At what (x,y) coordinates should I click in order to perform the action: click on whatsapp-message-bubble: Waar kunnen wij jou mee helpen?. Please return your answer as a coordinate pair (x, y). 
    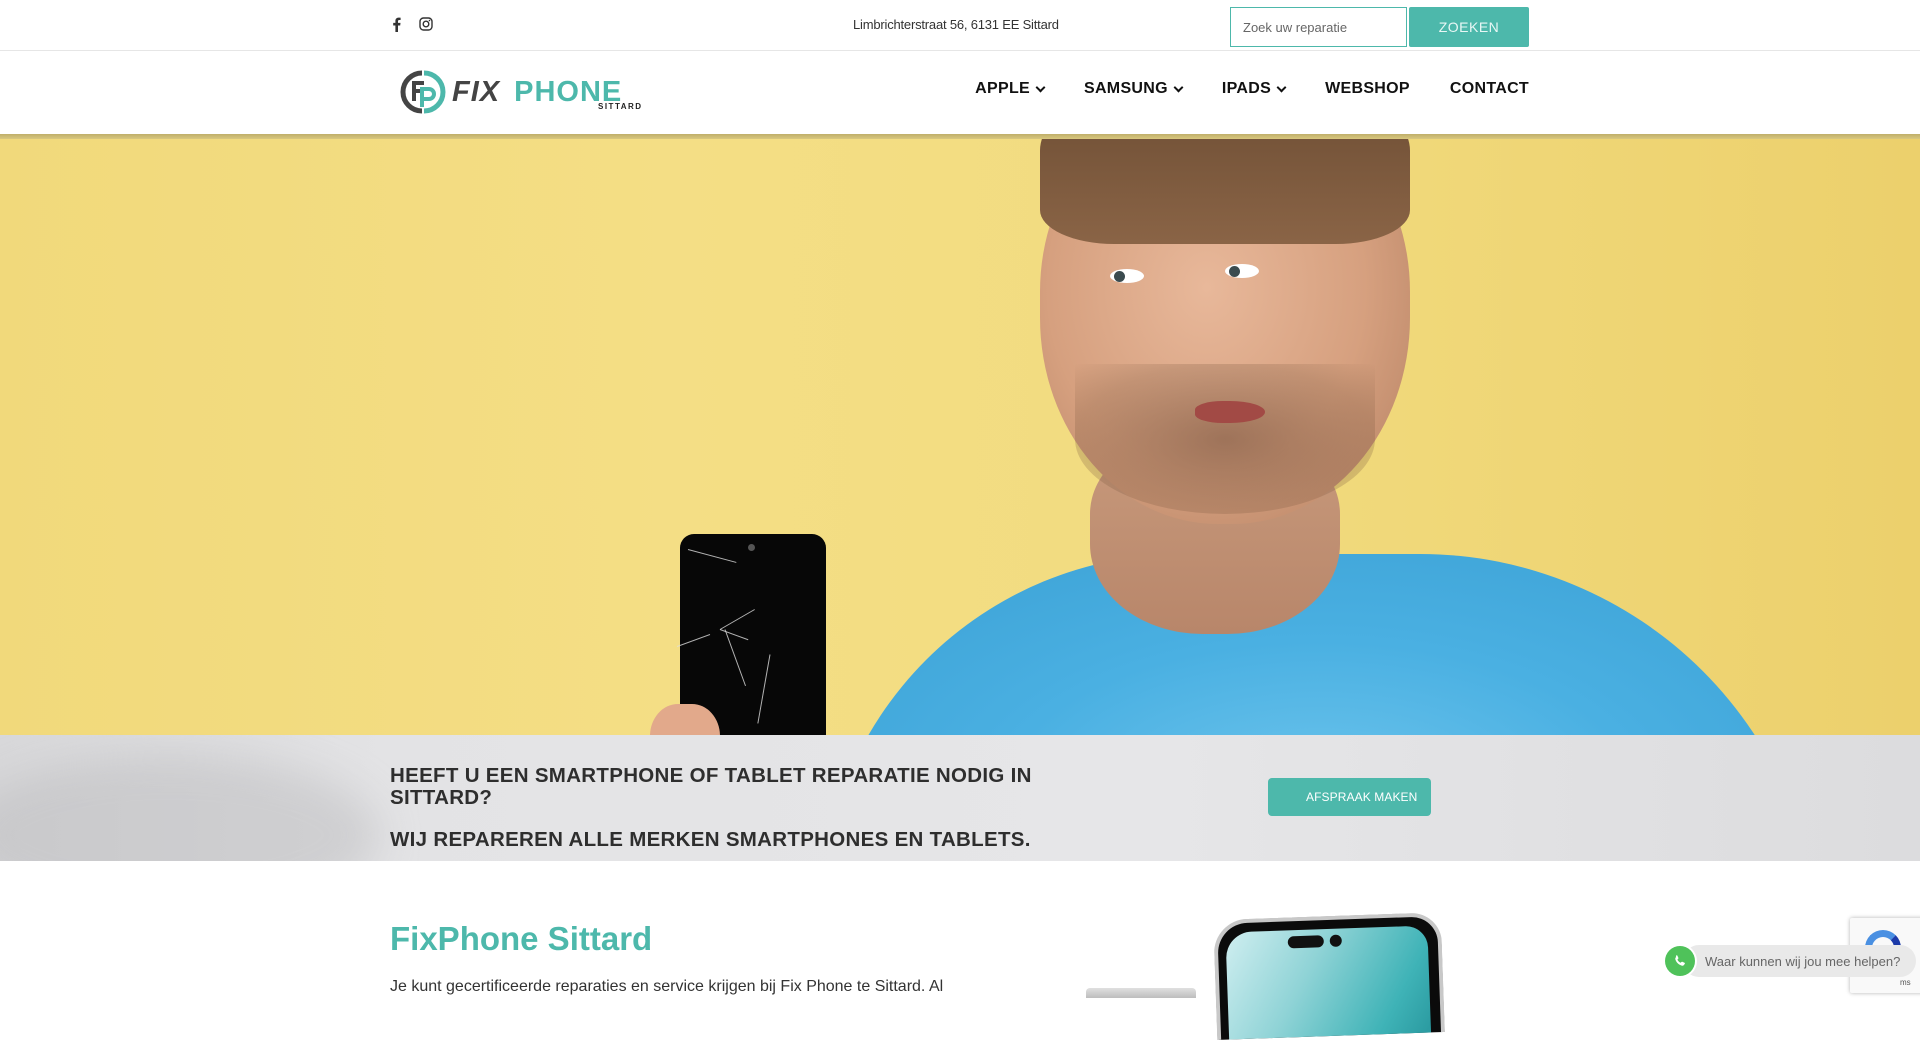
    Looking at the image, I should click on (1800, 961).